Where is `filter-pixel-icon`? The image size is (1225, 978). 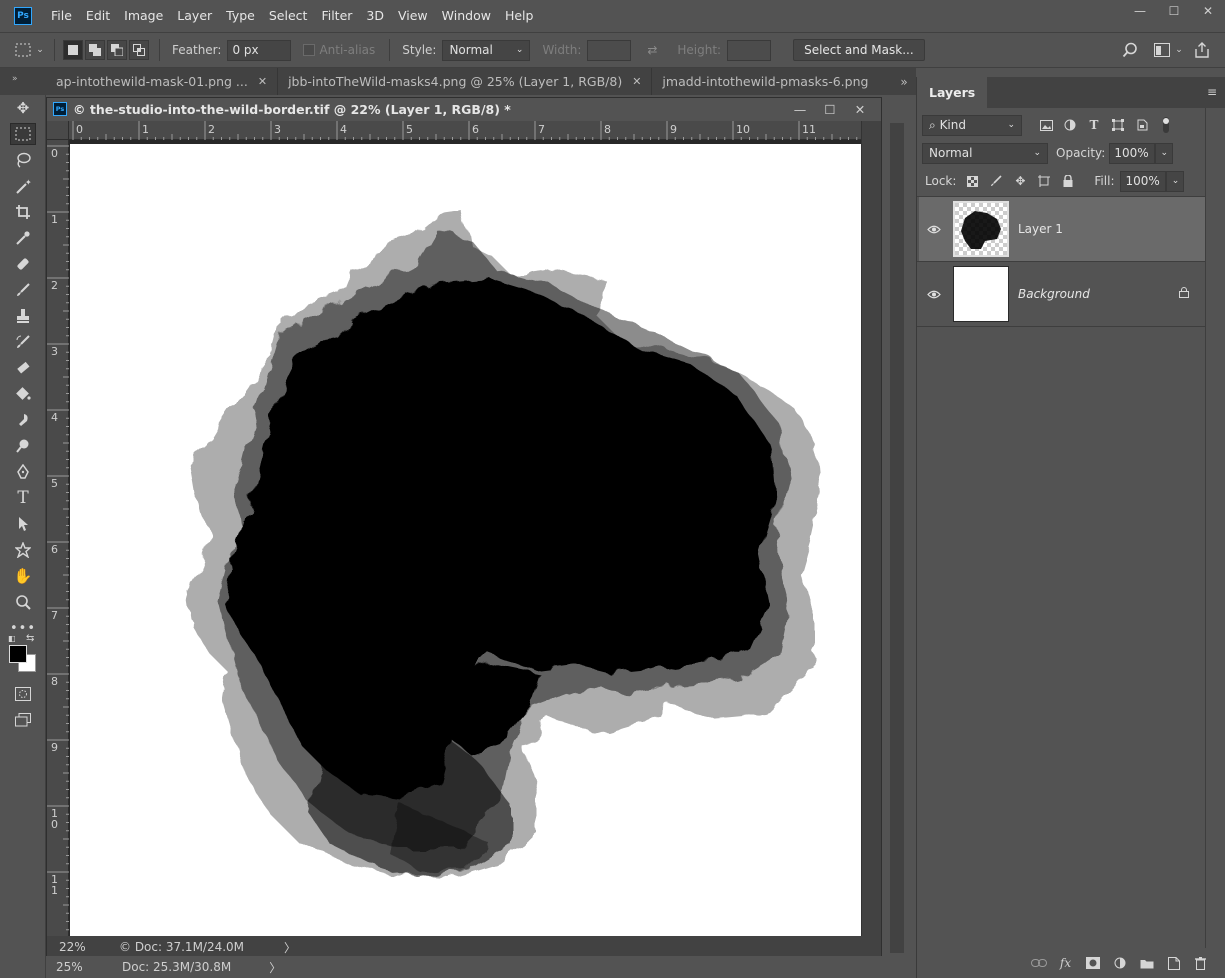
filter-pixel-icon is located at coordinates (1046, 125).